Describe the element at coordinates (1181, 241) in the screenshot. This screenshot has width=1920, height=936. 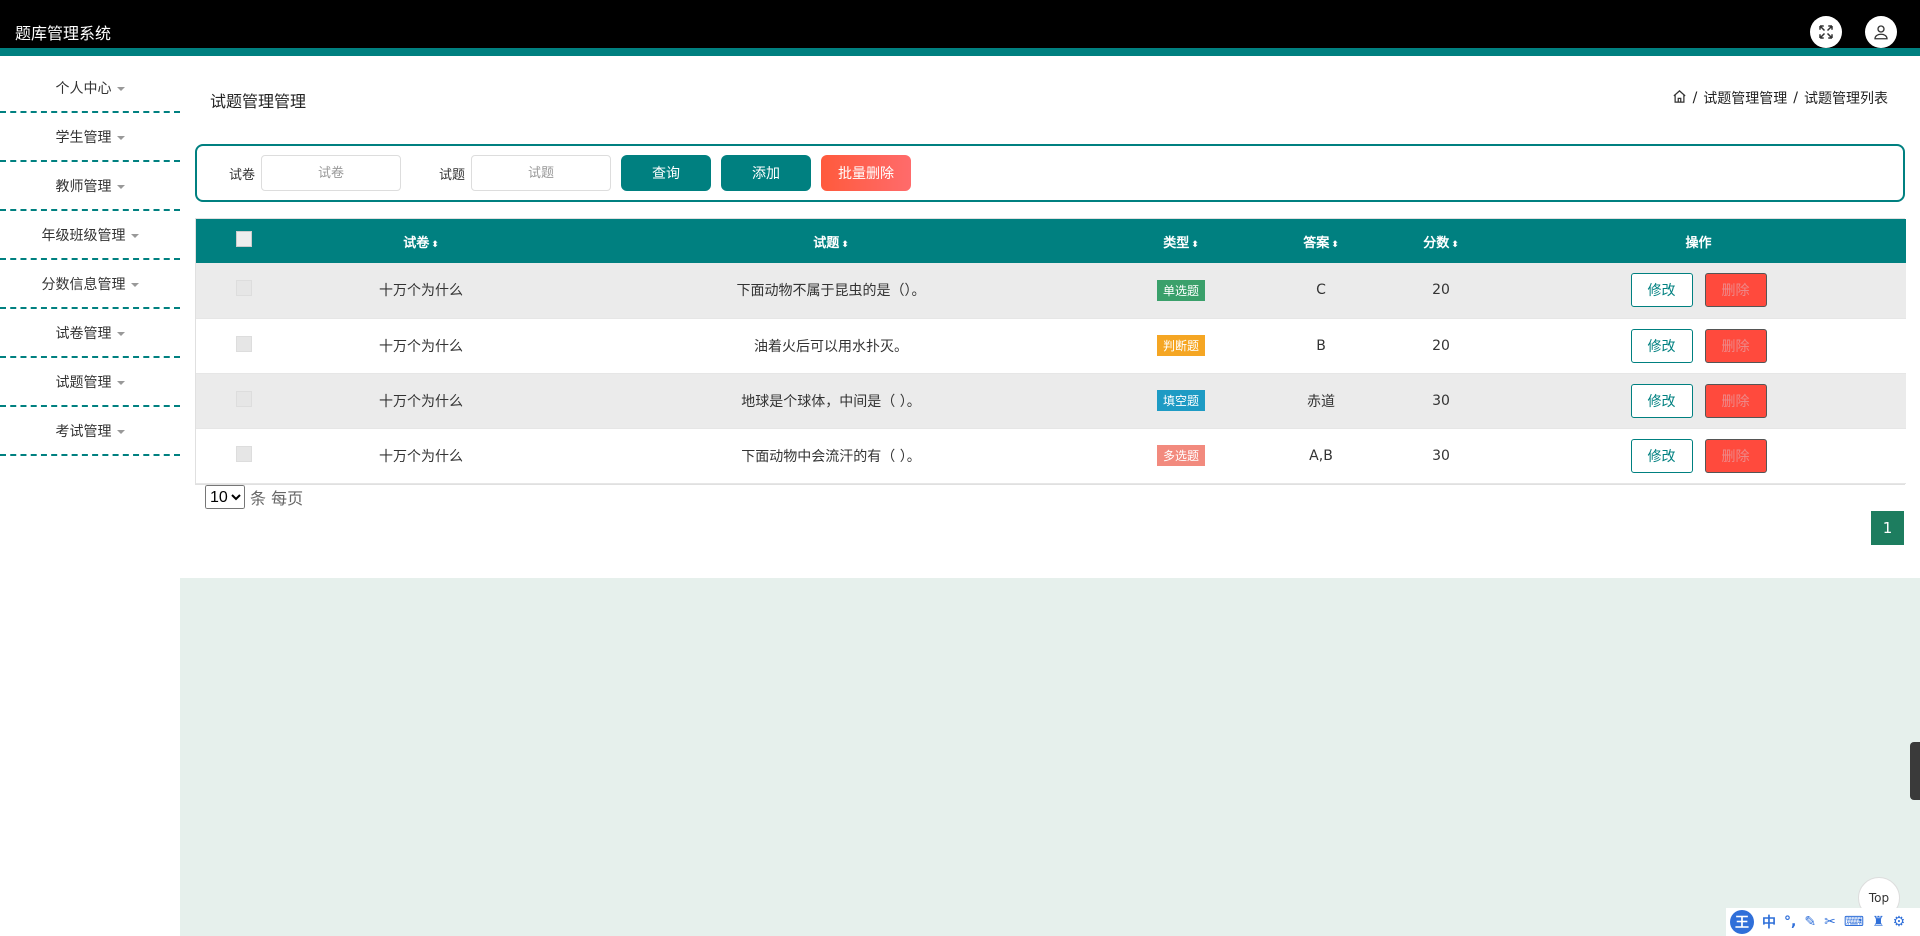
I see `header-type: 类型 ⬍` at that location.